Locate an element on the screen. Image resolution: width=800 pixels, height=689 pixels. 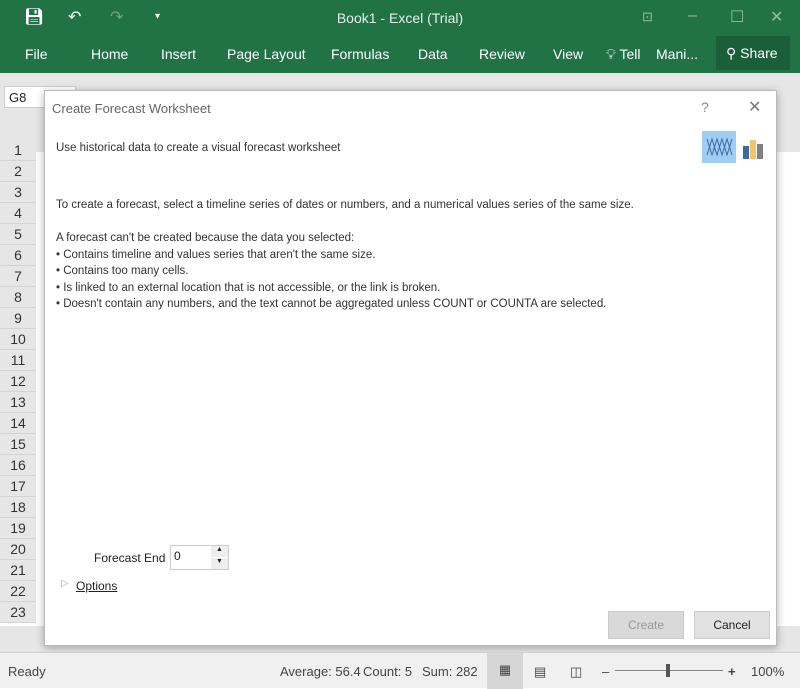
ribbon-display-icon: ⊡ is located at coordinates (647, 17).